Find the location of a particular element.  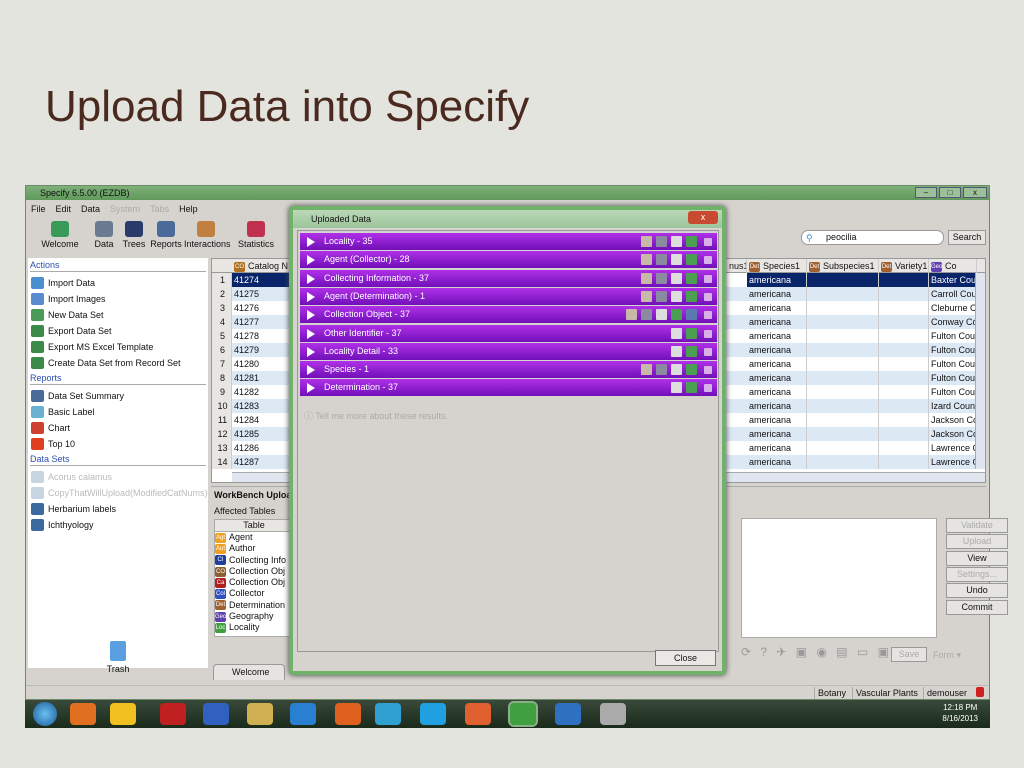

uploaded-table-bar: Collection Object - 37 is located at coordinates (508, 315).